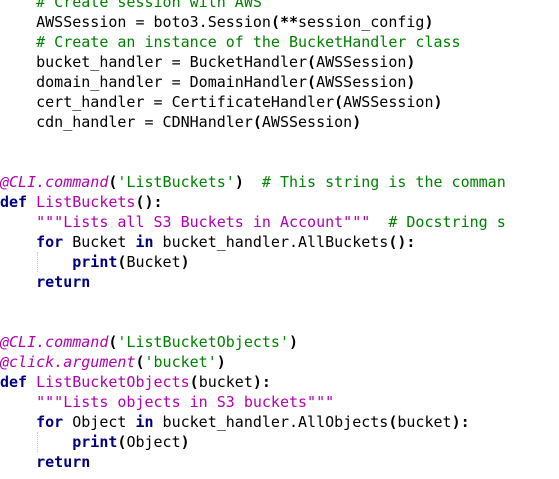 The image size is (559, 479). Describe the element at coordinates (447, 222) in the screenshot. I see `code-token-comment: # Docstring s` at that location.